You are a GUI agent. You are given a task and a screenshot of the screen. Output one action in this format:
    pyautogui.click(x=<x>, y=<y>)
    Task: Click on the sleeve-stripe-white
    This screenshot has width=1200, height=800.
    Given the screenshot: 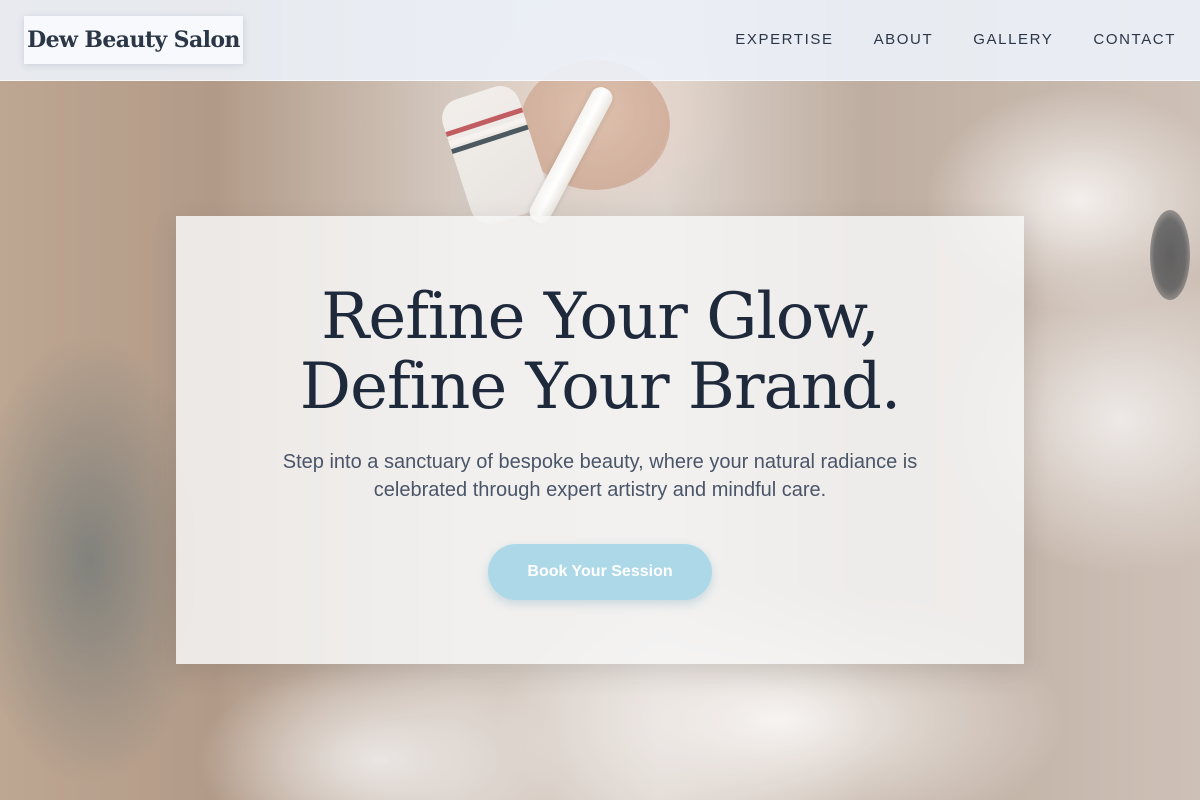 What is the action you would take?
    pyautogui.click(x=487, y=131)
    